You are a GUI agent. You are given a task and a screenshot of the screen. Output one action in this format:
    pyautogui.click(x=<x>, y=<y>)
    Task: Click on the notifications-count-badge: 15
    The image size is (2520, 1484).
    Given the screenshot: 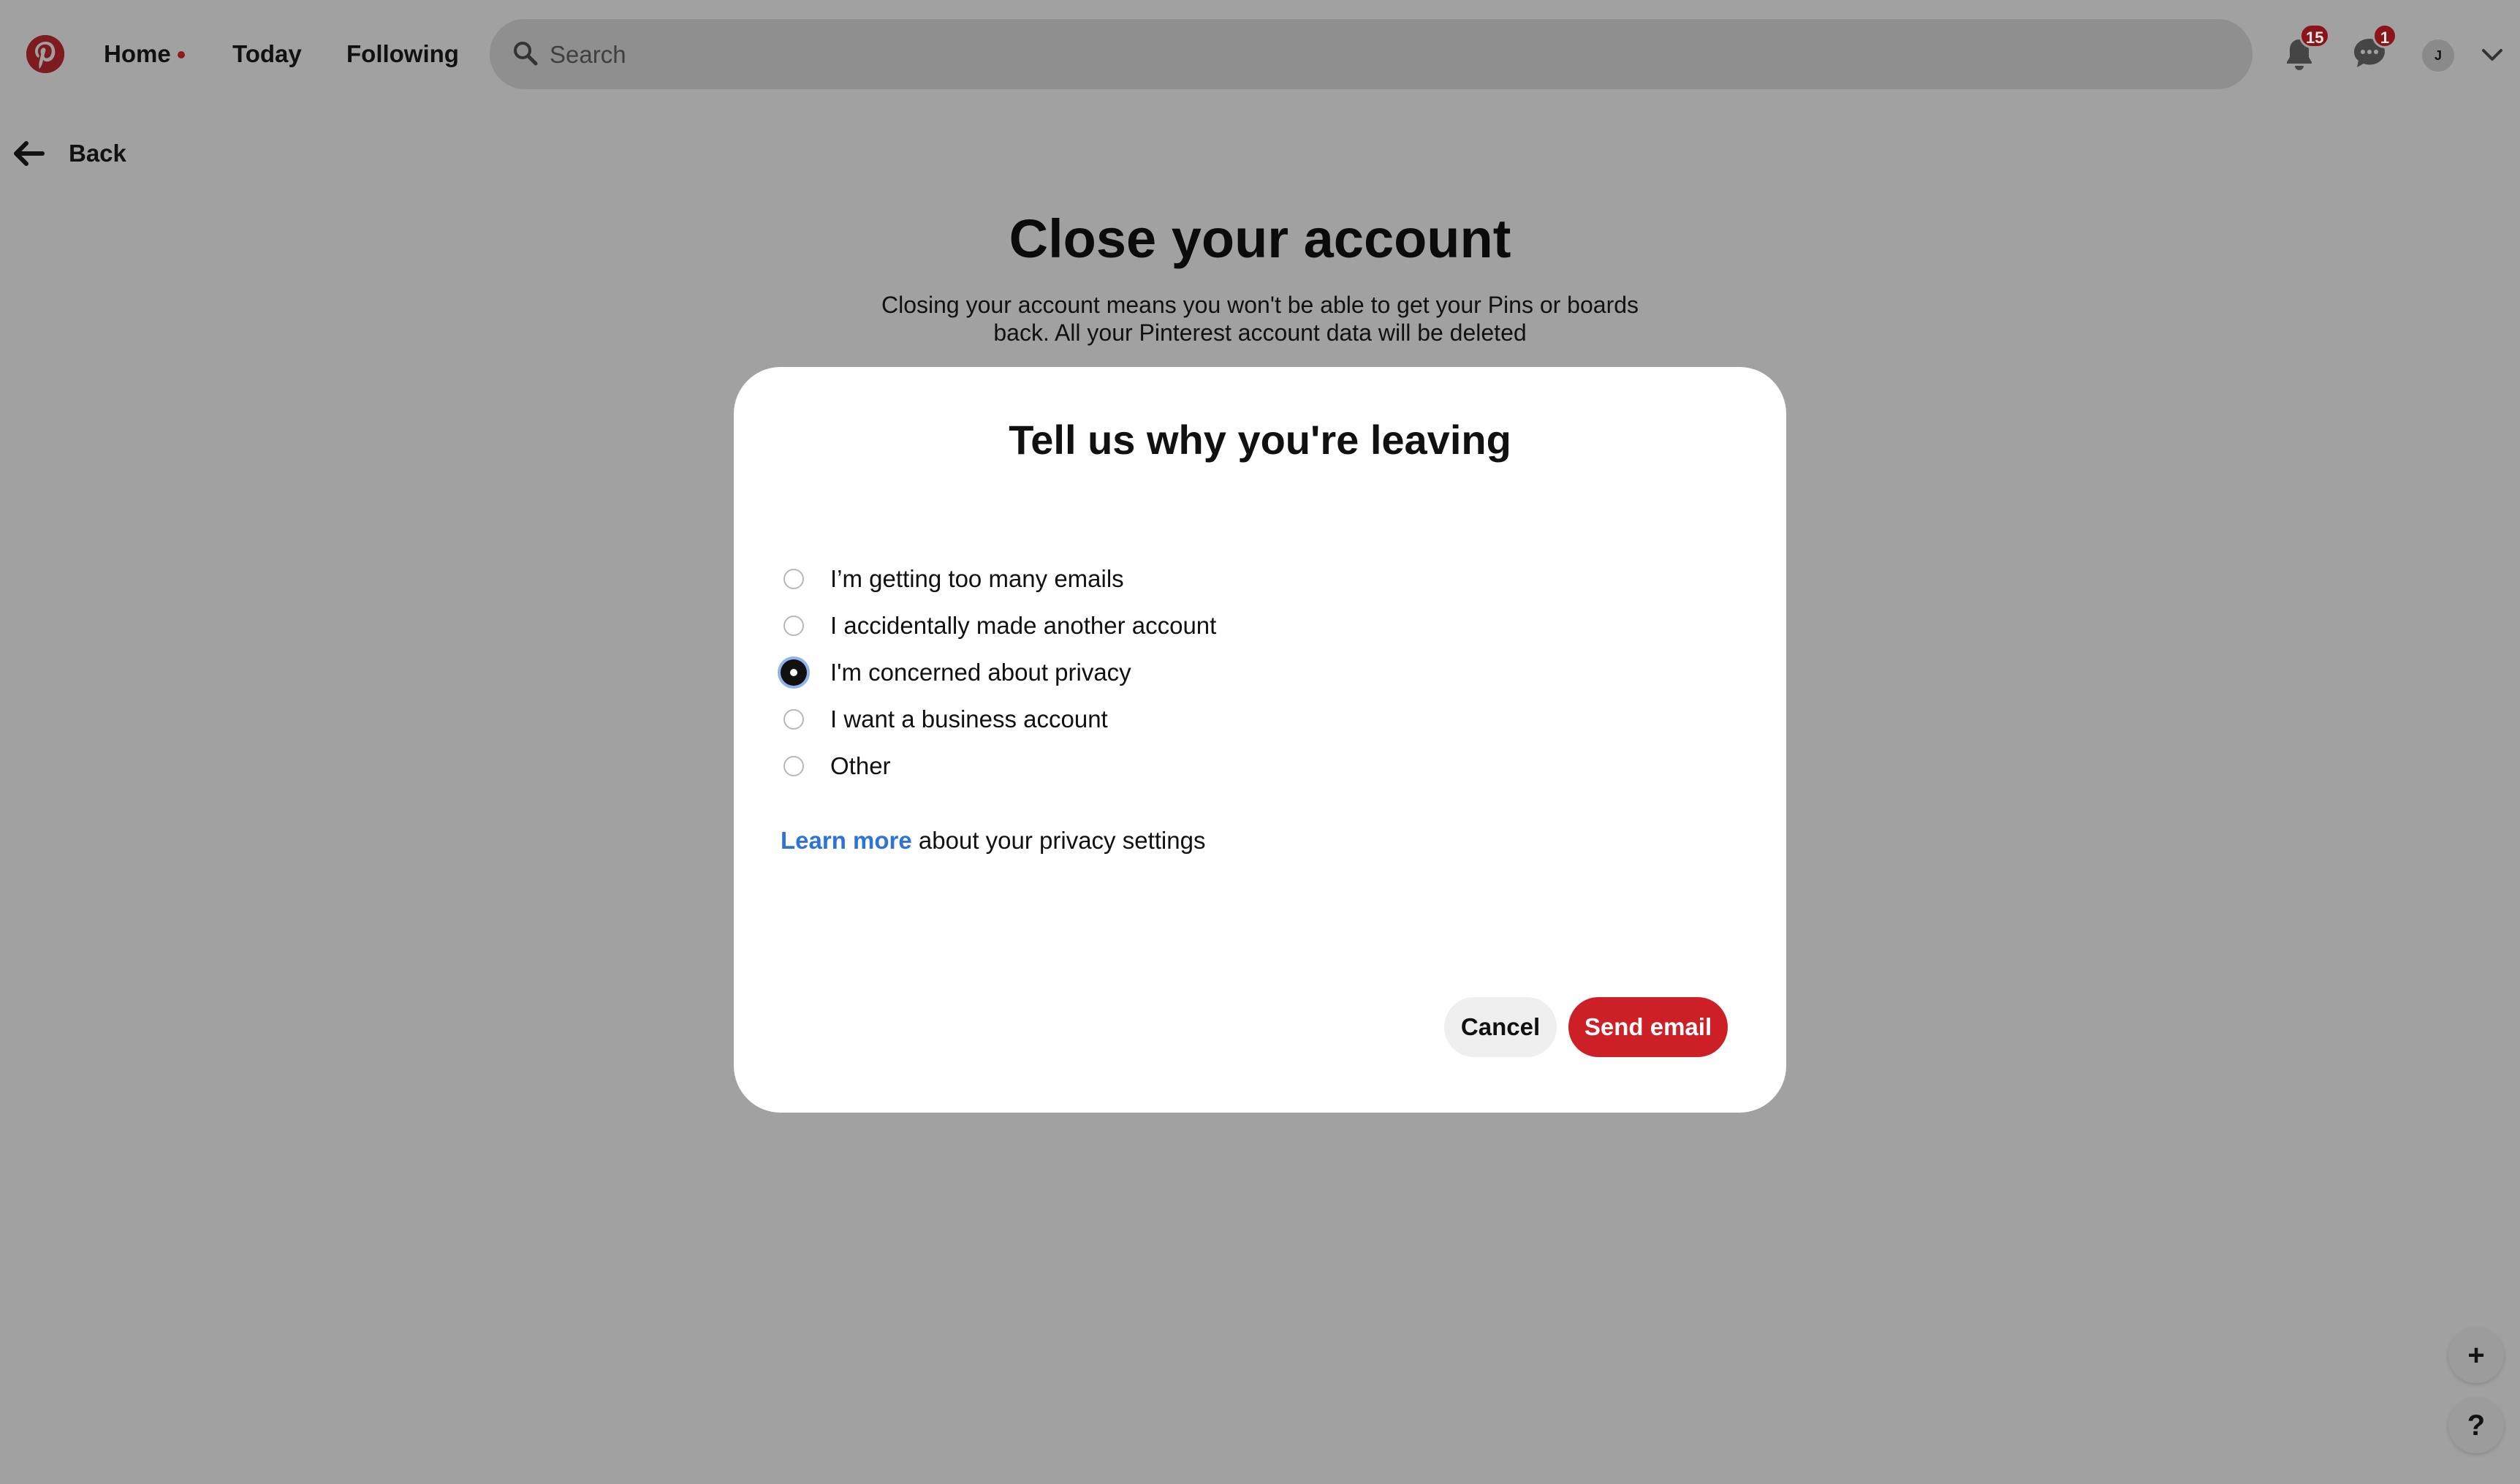 What is the action you would take?
    pyautogui.click(x=2315, y=35)
    